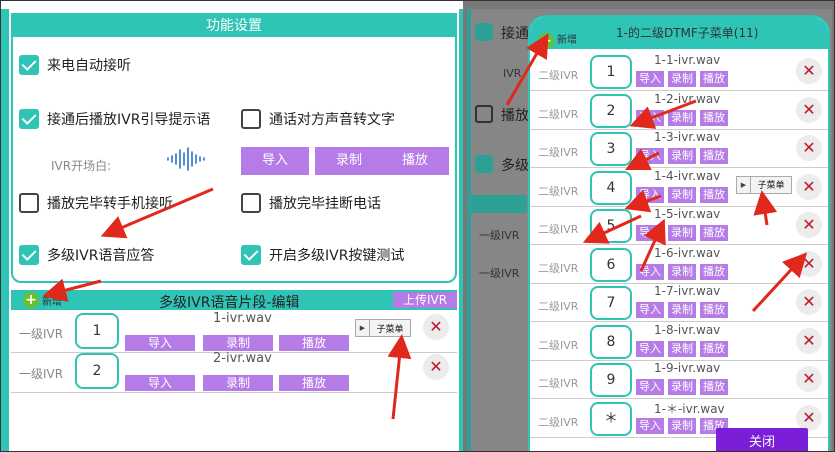 This screenshot has width=835, height=452. I want to click on add-submenu-button: + 新增, so click(557, 41).